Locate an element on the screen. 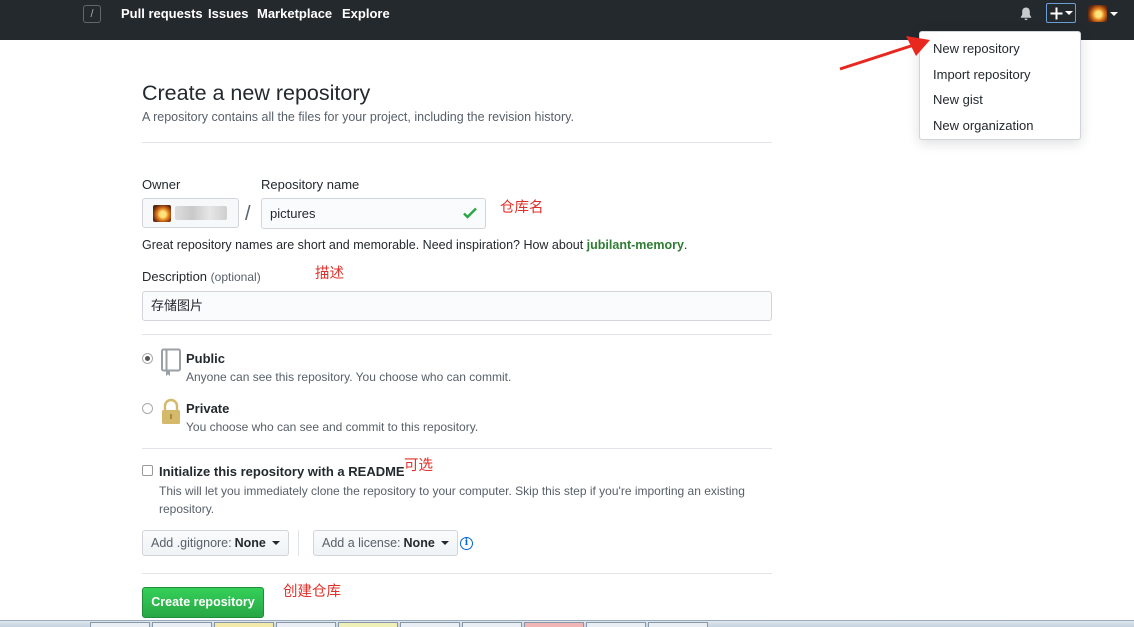 This screenshot has width=1134, height=627. gitignore-select: Add .gitignore: None is located at coordinates (215, 543).